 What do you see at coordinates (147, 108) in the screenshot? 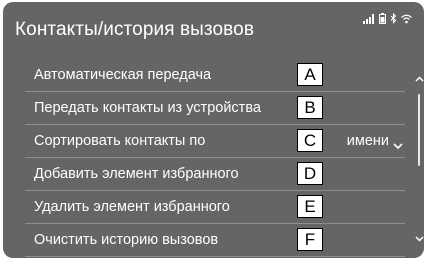
I see `list-item-label: Передать контакты из устройства` at bounding box center [147, 108].